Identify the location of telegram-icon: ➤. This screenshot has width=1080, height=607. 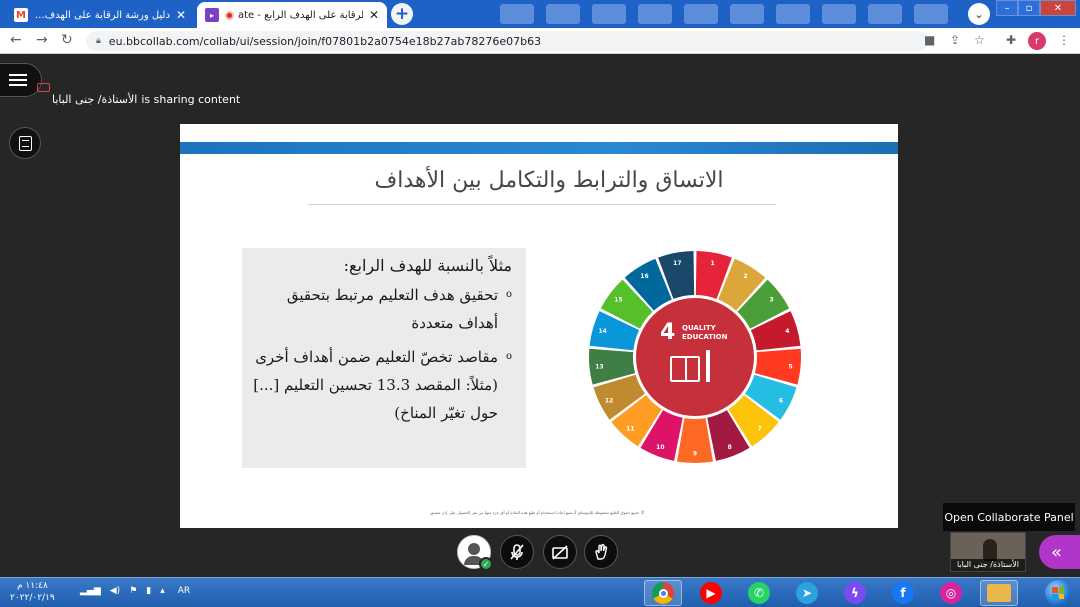
(807, 593).